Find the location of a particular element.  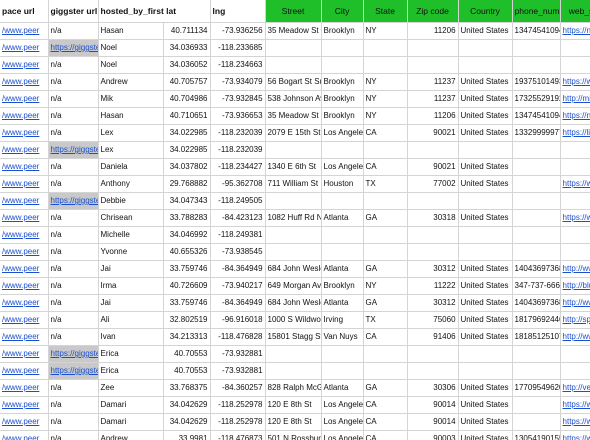

table-cell: 56 Bogart St Suit is located at coordinates (293, 82).